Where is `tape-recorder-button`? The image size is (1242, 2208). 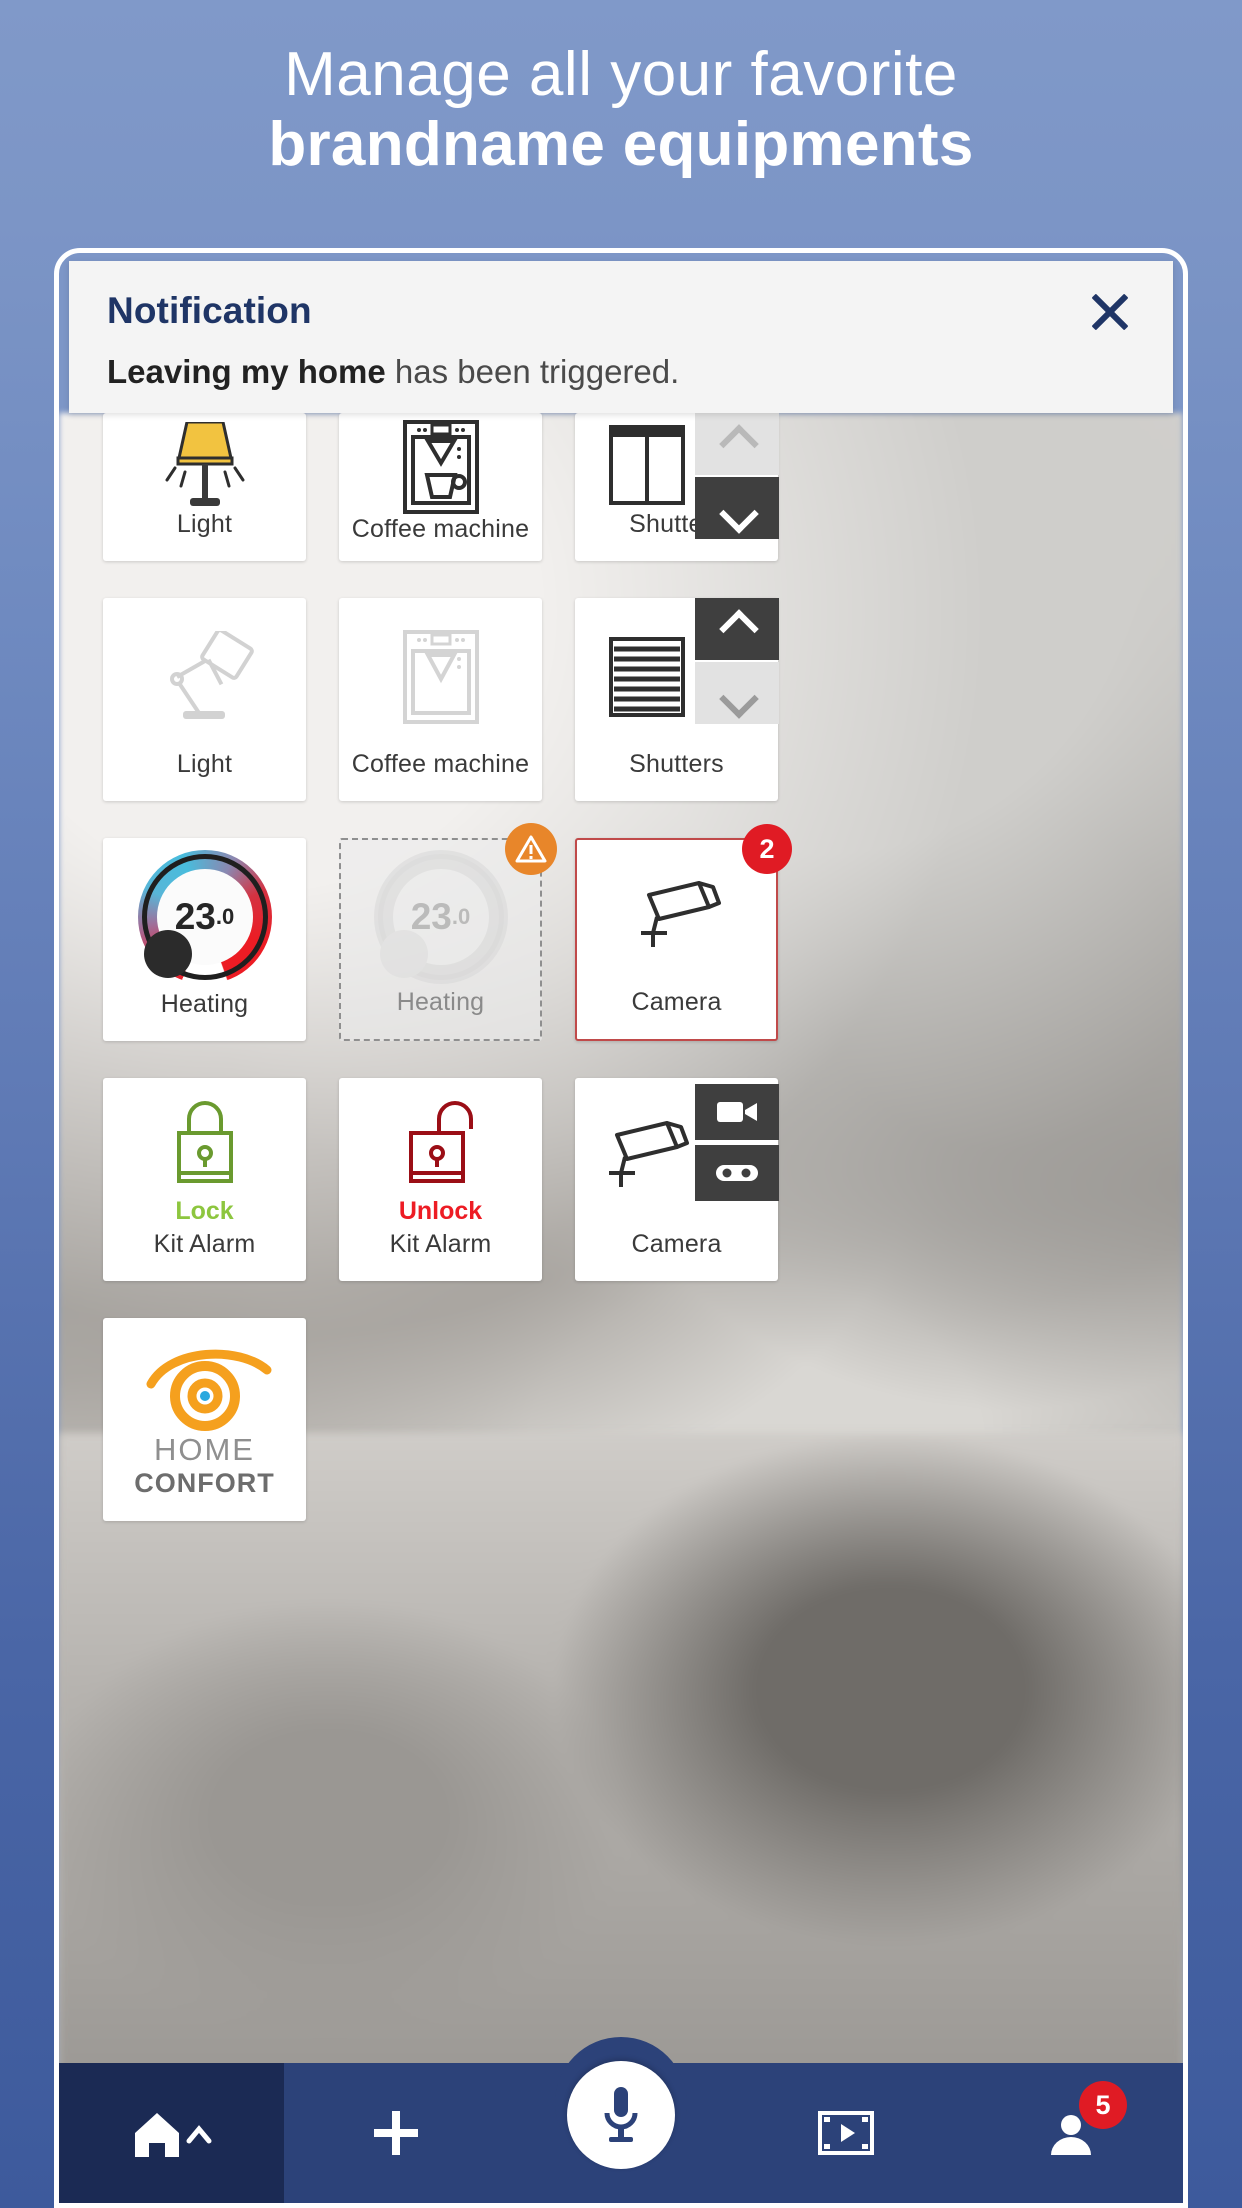
tape-recorder-button is located at coordinates (737, 1173).